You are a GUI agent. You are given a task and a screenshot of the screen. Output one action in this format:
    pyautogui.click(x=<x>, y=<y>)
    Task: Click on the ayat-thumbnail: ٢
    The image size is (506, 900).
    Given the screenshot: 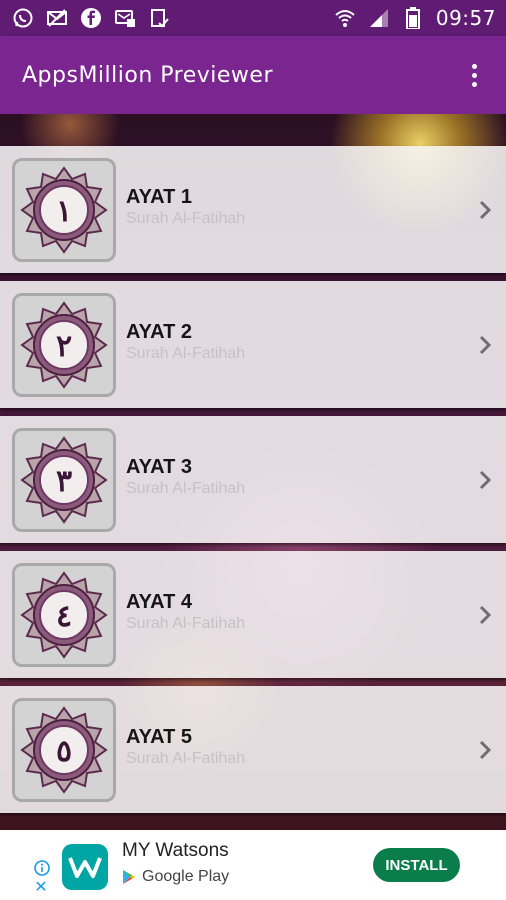 What is the action you would take?
    pyautogui.click(x=64, y=345)
    